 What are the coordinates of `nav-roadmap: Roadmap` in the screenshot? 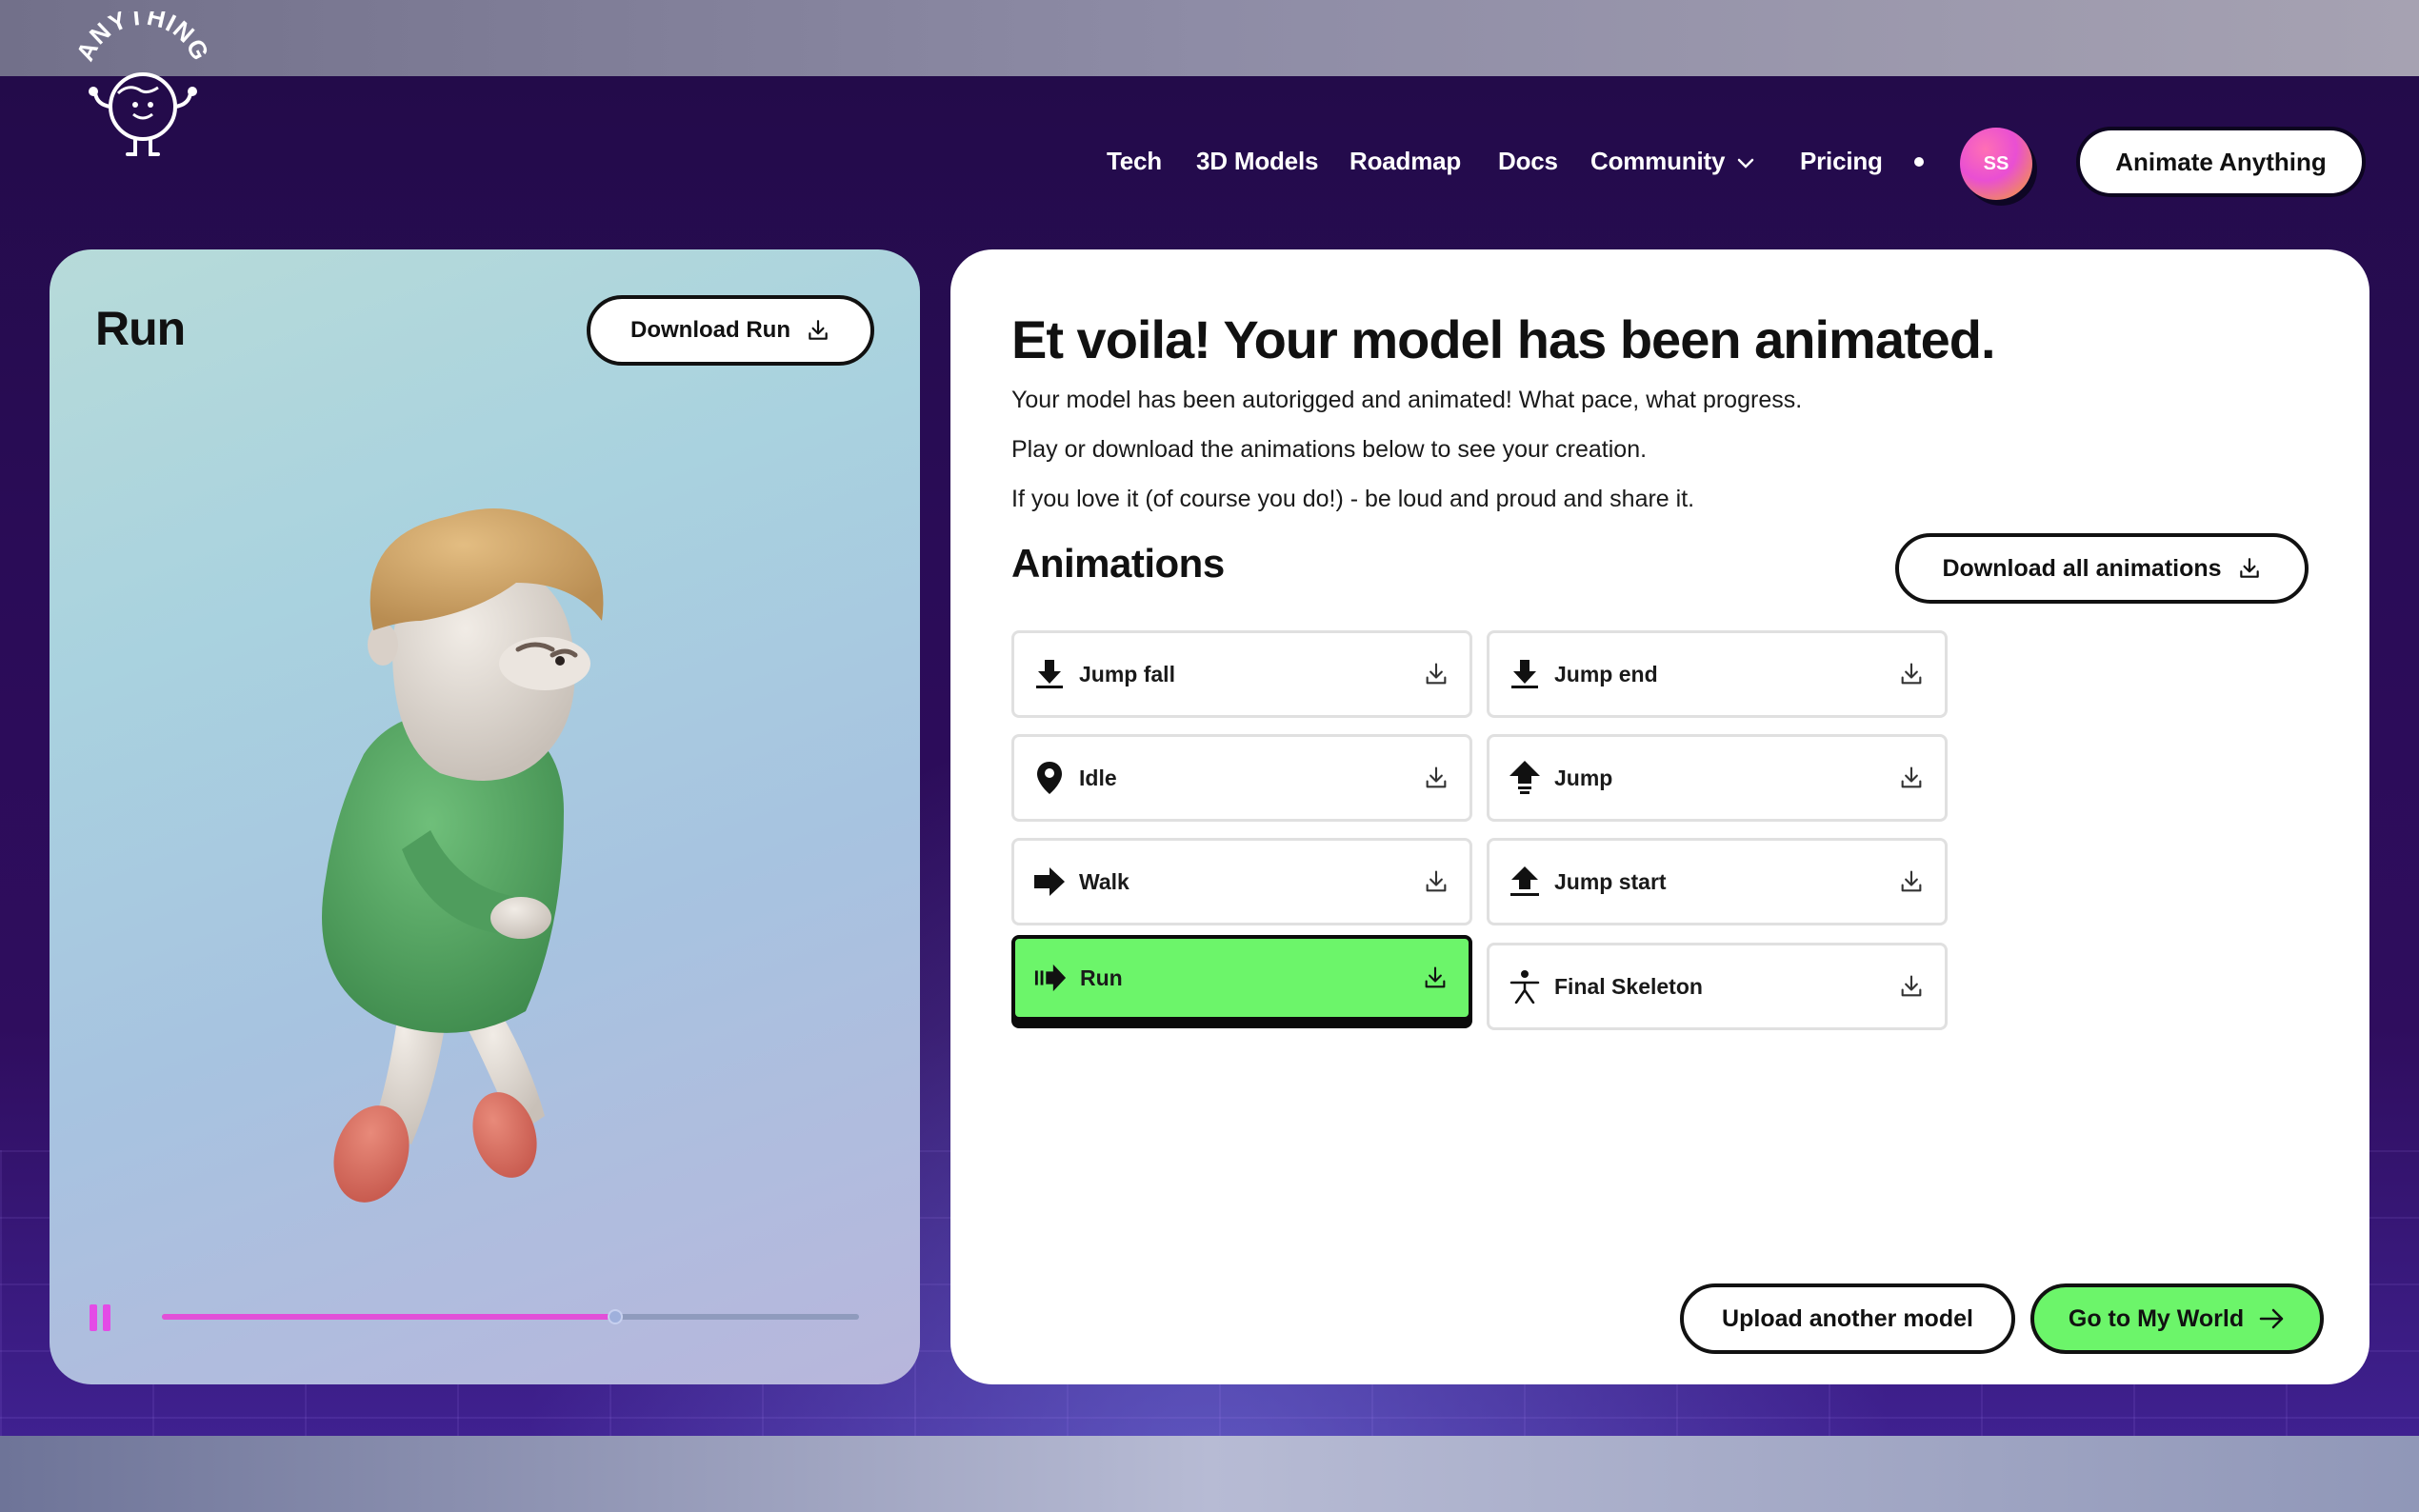 It's located at (1405, 161).